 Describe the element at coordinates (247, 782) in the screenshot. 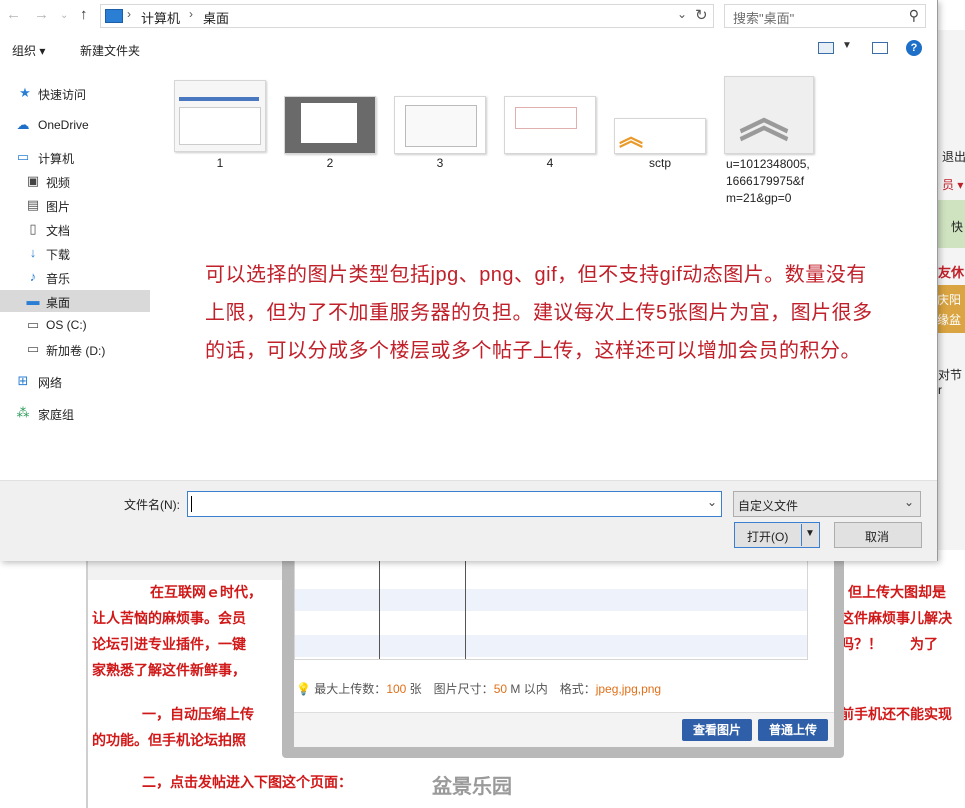

I see `article-line: 二，点击发帖进入下图这个页面：` at that location.